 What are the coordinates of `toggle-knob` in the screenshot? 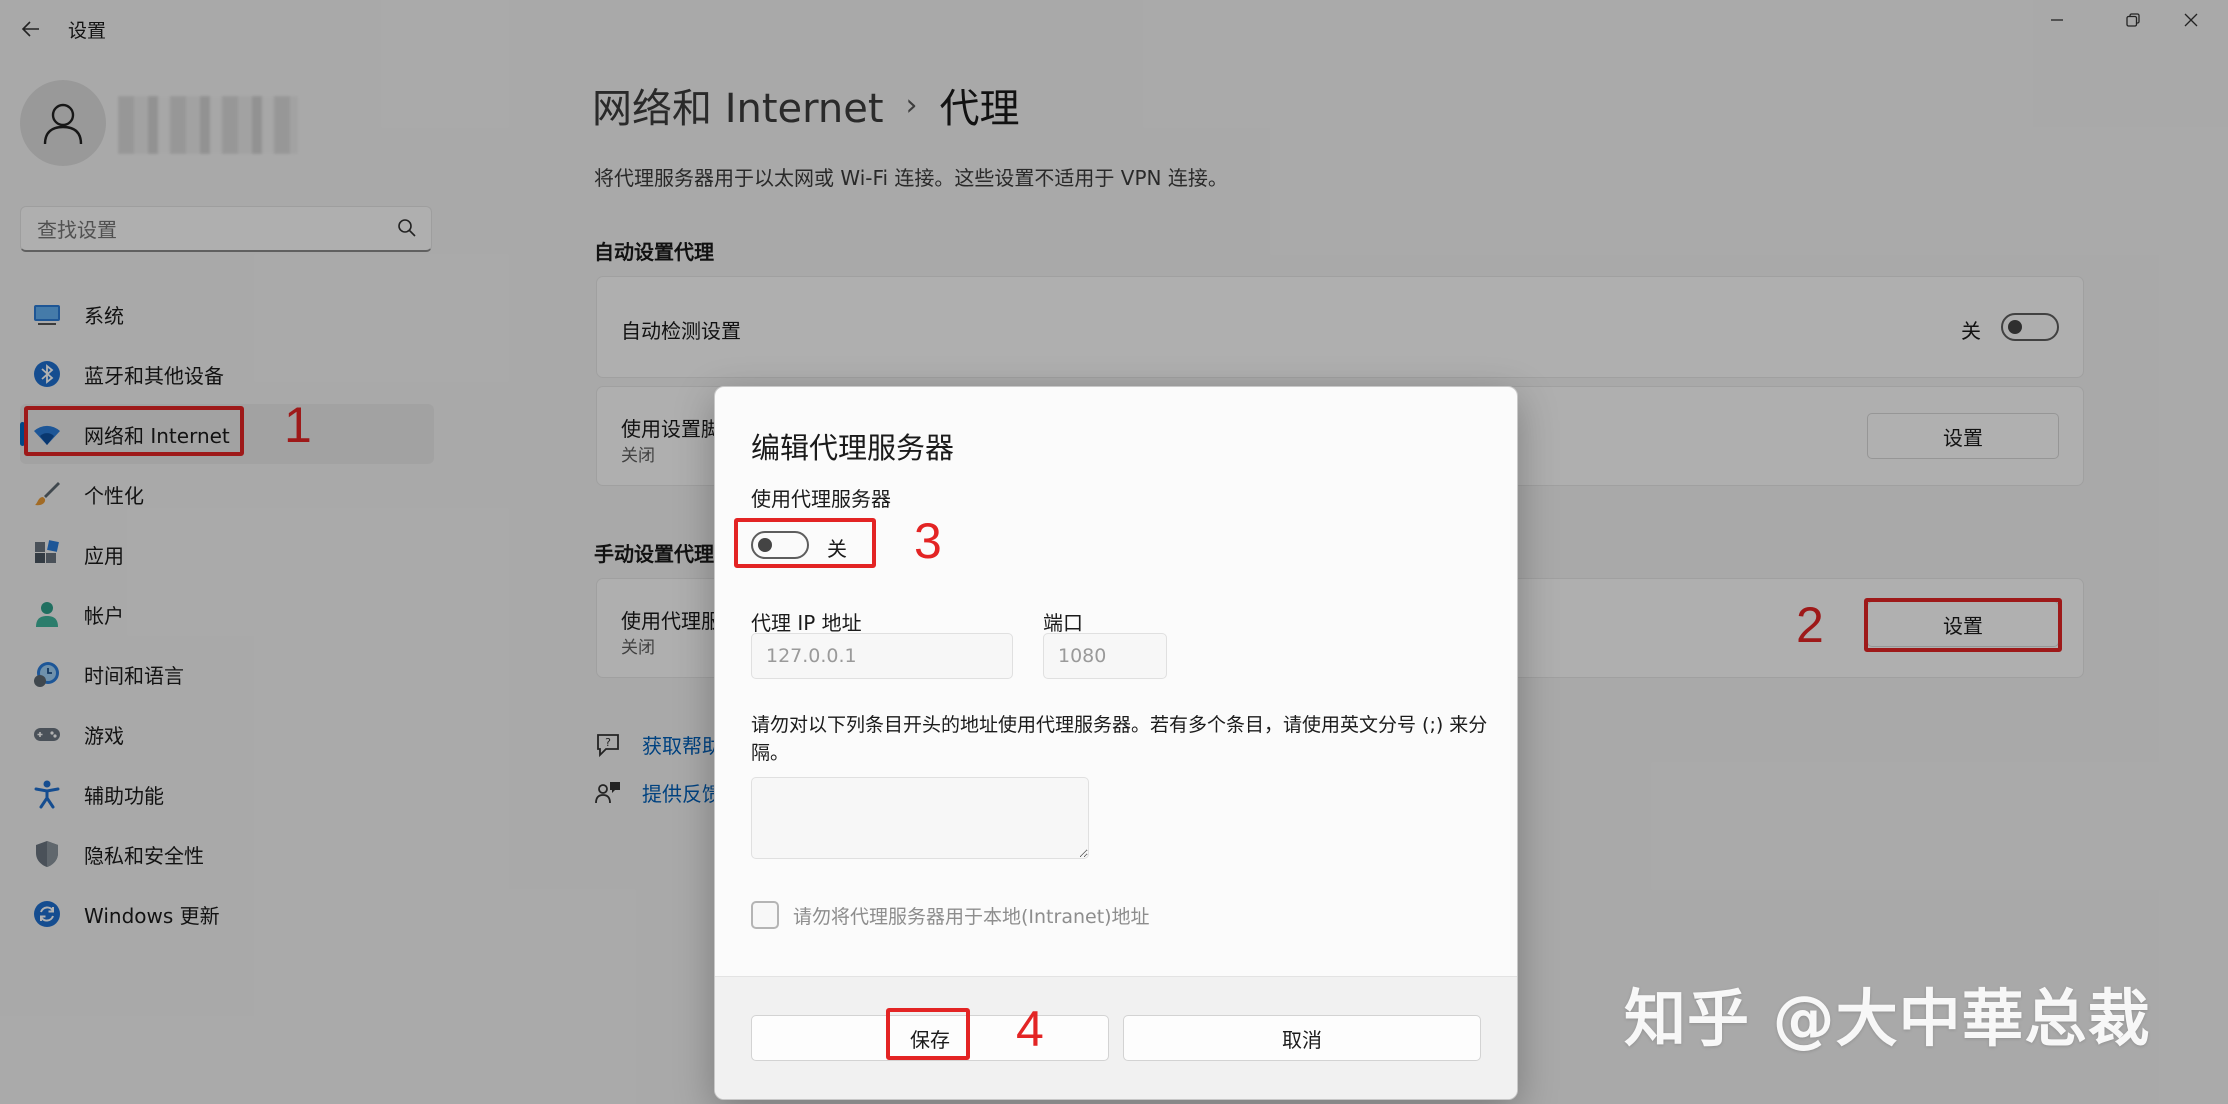 It's located at (765, 545).